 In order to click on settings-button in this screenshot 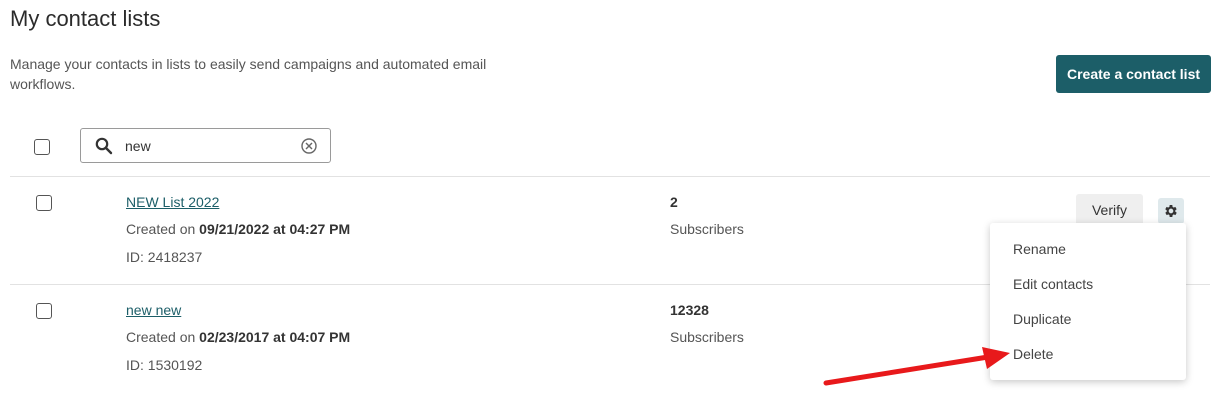, I will do `click(1171, 211)`.